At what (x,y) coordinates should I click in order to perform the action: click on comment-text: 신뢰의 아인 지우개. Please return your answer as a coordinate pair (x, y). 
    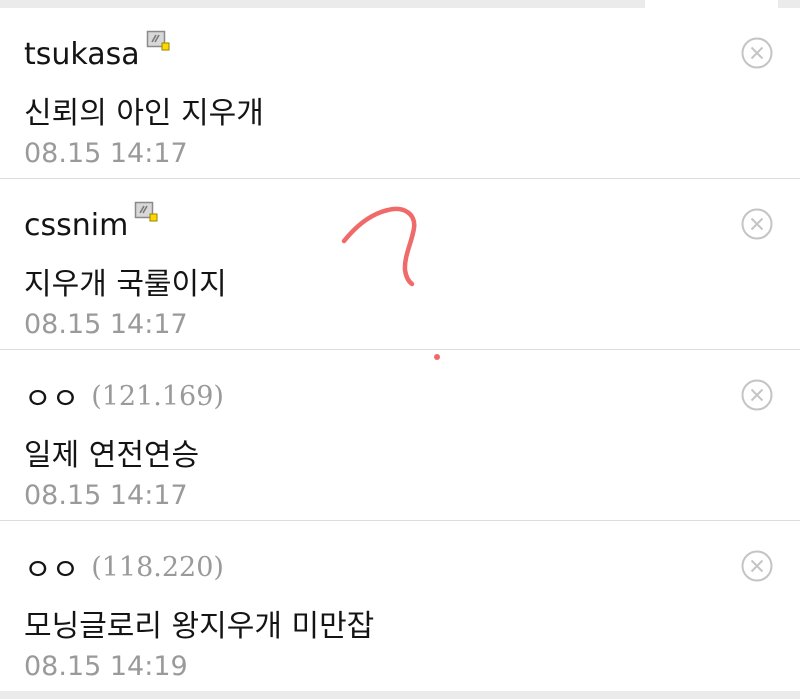
    Looking at the image, I should click on (144, 113).